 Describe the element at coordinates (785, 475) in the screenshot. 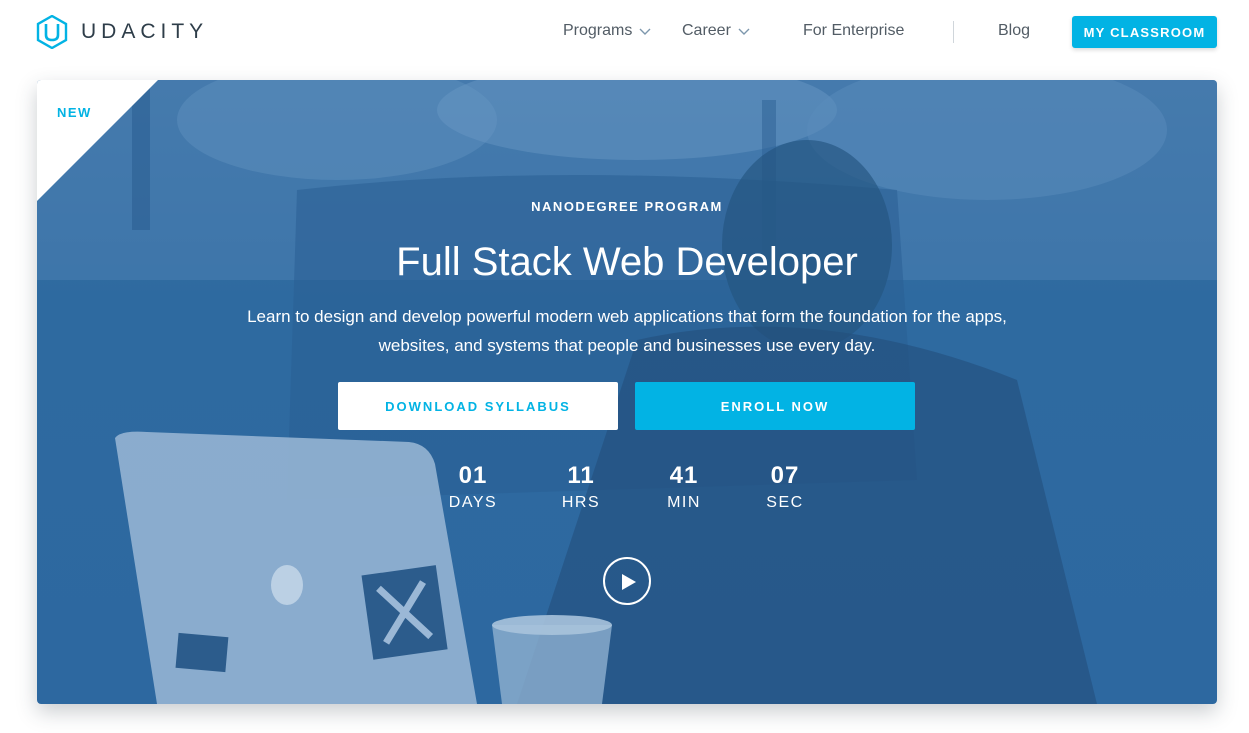

I see `countdown-seconds-value: 07` at that location.